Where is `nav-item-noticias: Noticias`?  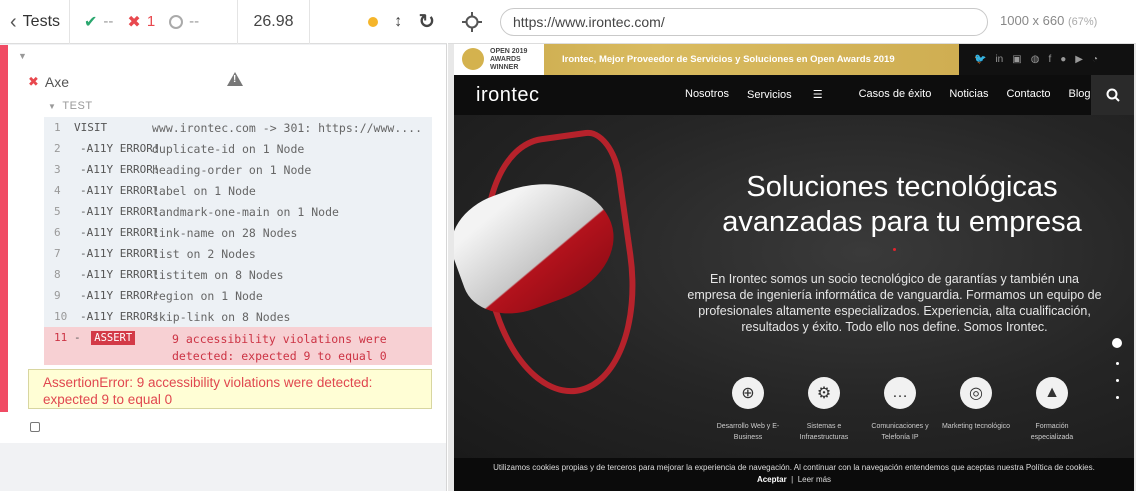 nav-item-noticias: Noticias is located at coordinates (968, 94).